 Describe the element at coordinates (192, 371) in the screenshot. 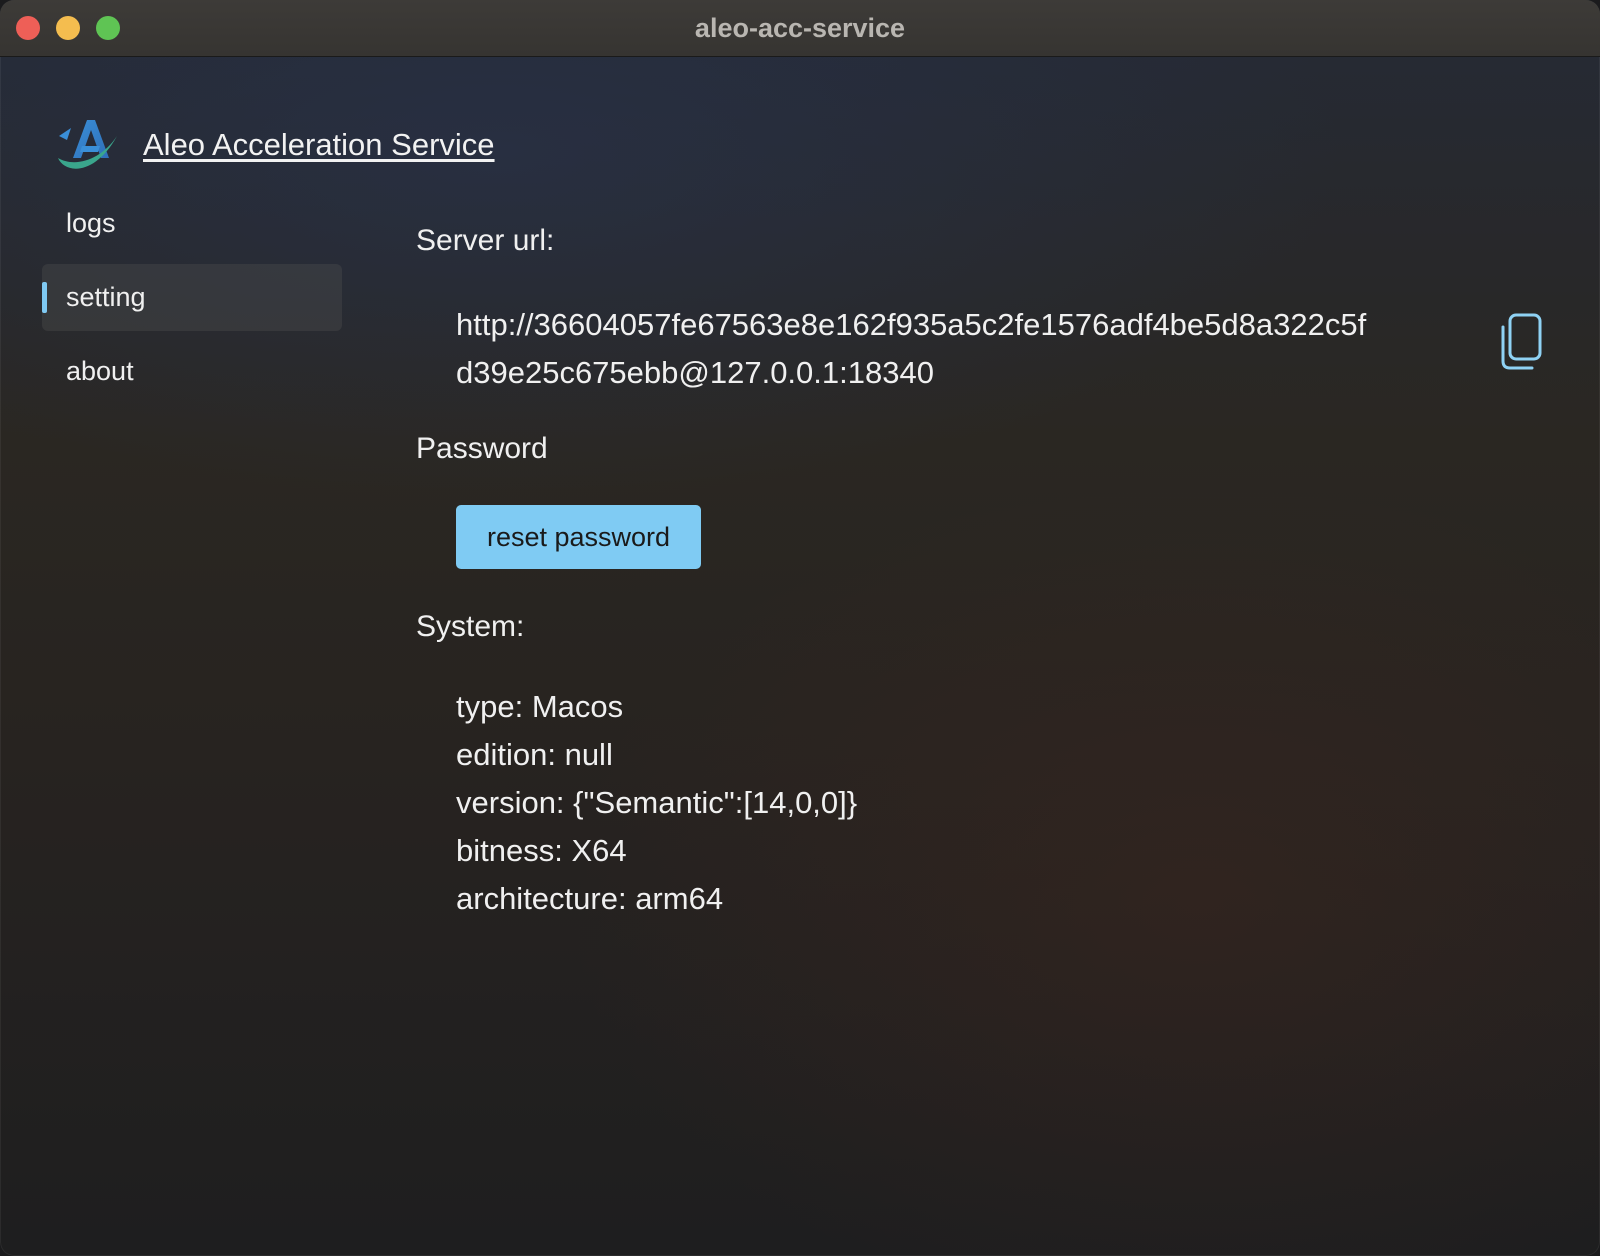

I see `sidebar-item-about: about` at that location.